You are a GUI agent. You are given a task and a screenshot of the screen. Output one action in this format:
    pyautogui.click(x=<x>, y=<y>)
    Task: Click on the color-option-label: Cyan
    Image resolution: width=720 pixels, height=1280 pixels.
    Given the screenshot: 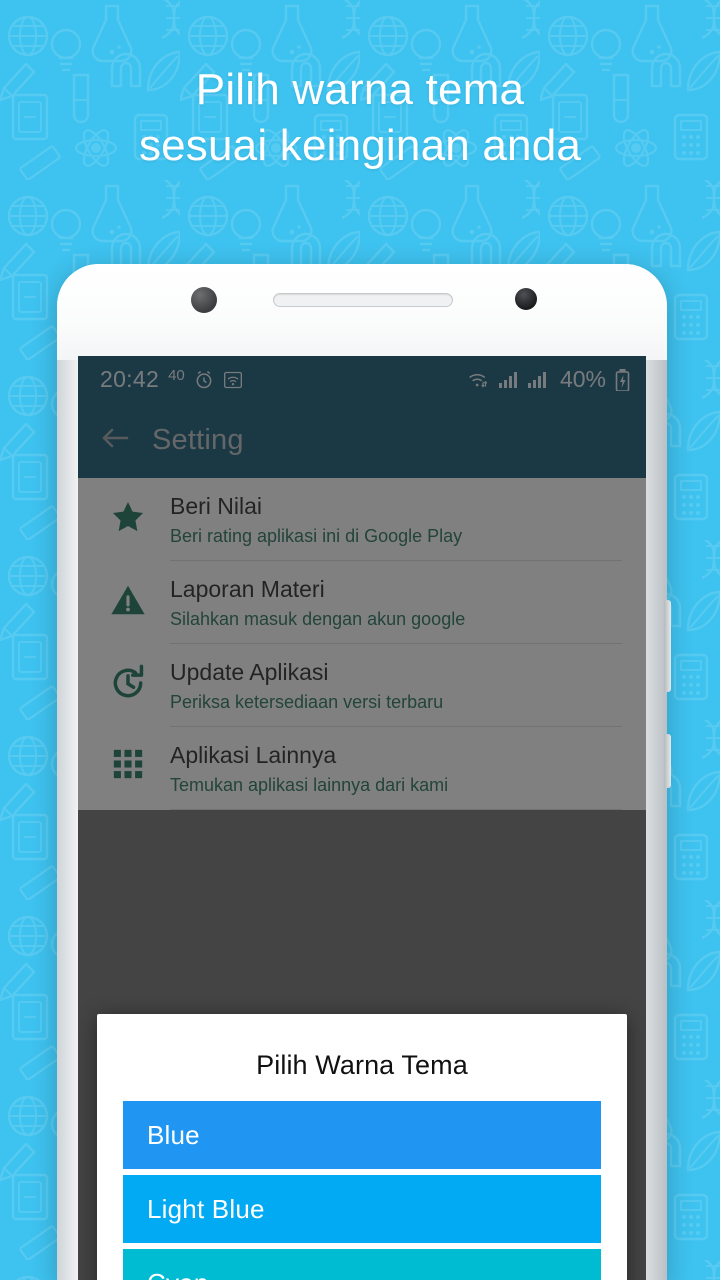 What is the action you would take?
    pyautogui.click(x=178, y=1274)
    